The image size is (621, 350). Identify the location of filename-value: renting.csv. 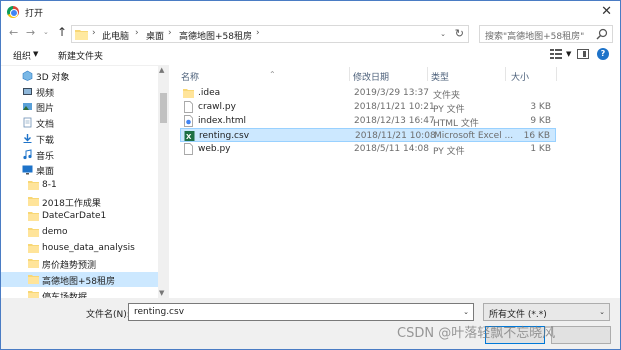
(159, 312).